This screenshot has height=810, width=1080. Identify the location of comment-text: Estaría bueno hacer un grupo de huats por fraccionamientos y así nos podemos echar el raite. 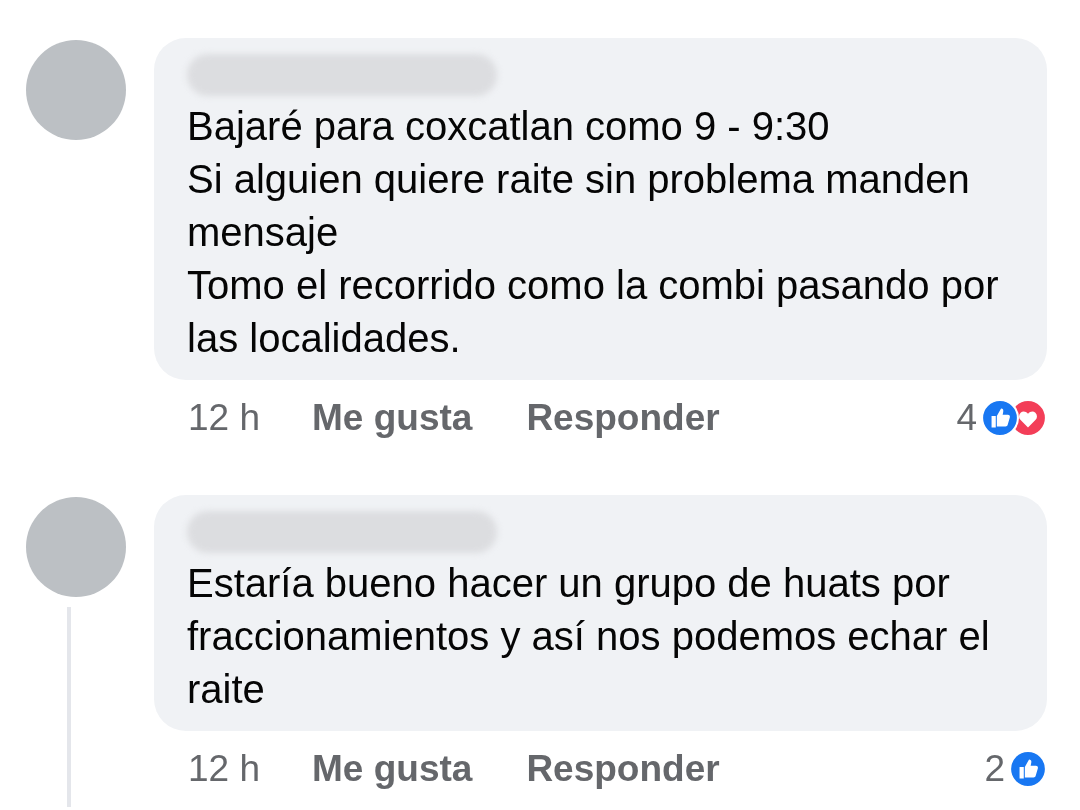
(589, 636).